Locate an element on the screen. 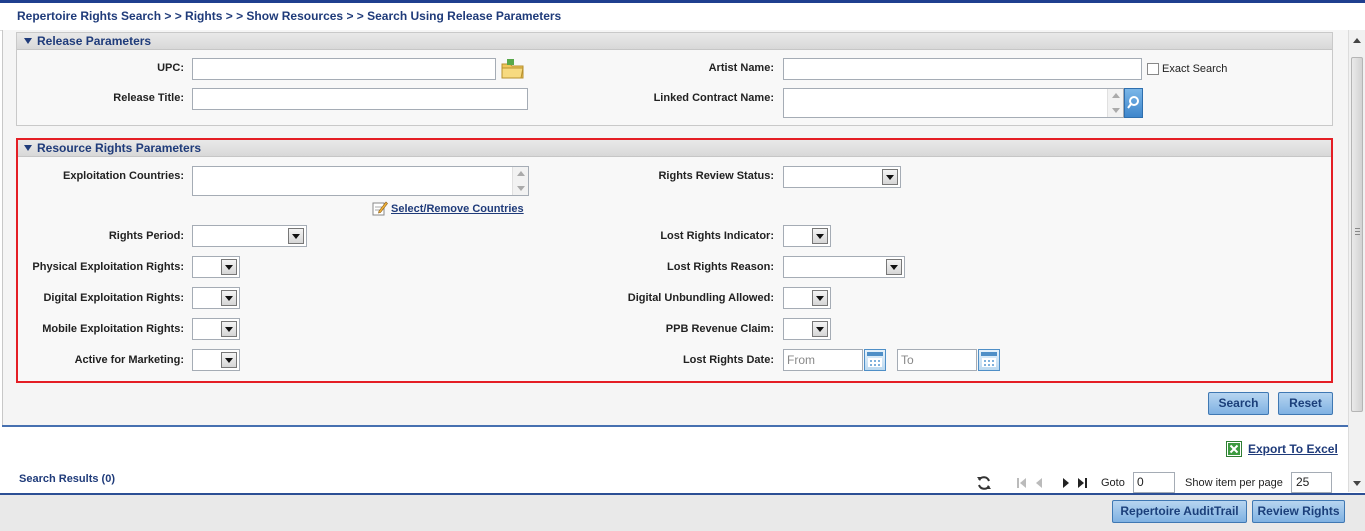 This screenshot has width=1365, height=531. digital-exploitation-rights-select is located at coordinates (216, 298).